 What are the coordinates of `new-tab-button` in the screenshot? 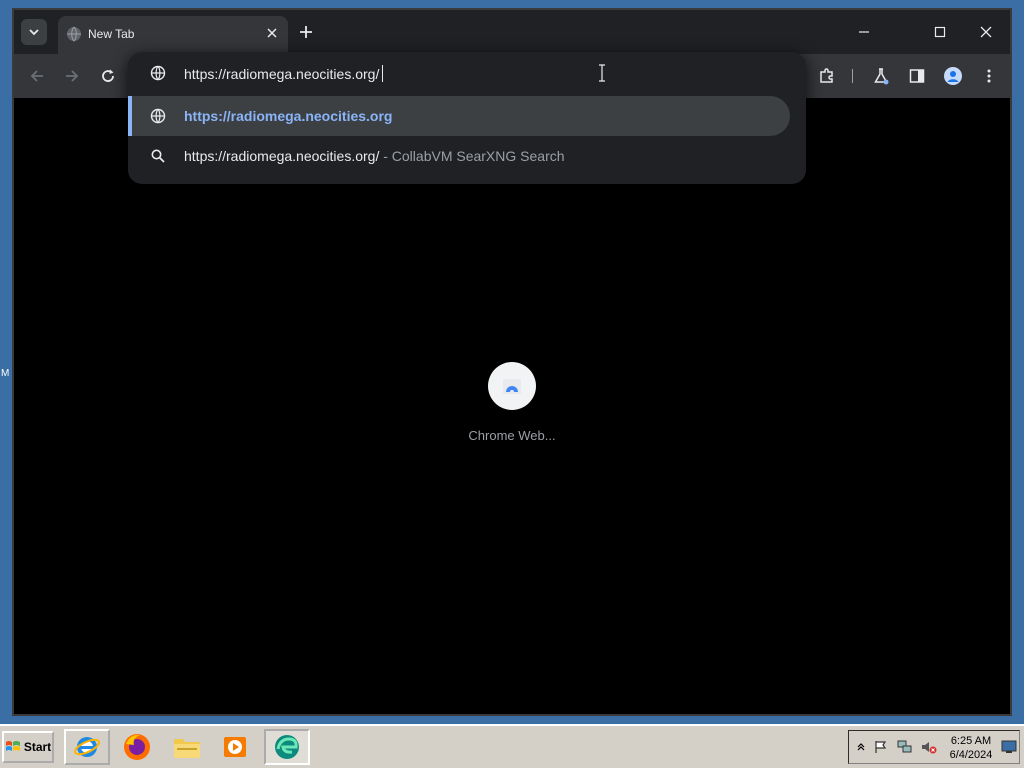 It's located at (306, 32).